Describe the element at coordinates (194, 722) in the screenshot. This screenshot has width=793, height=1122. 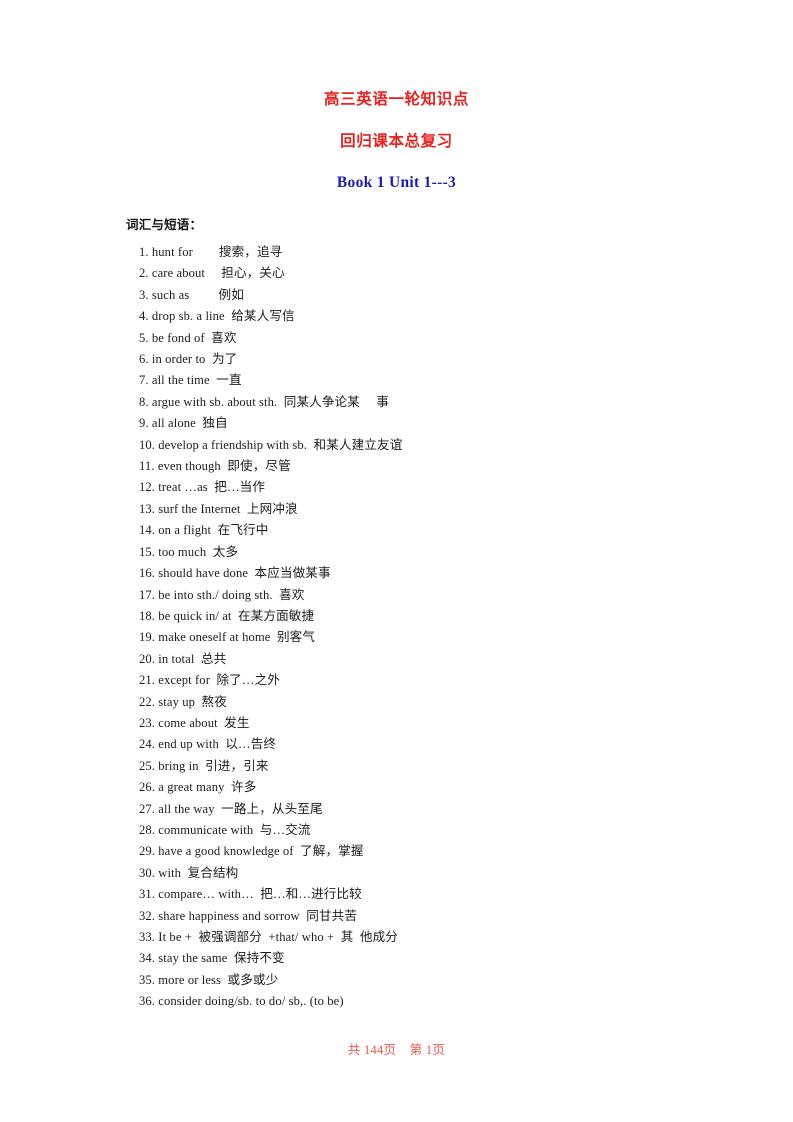
I see `vocabulary-item: 23. come about 发生` at that location.